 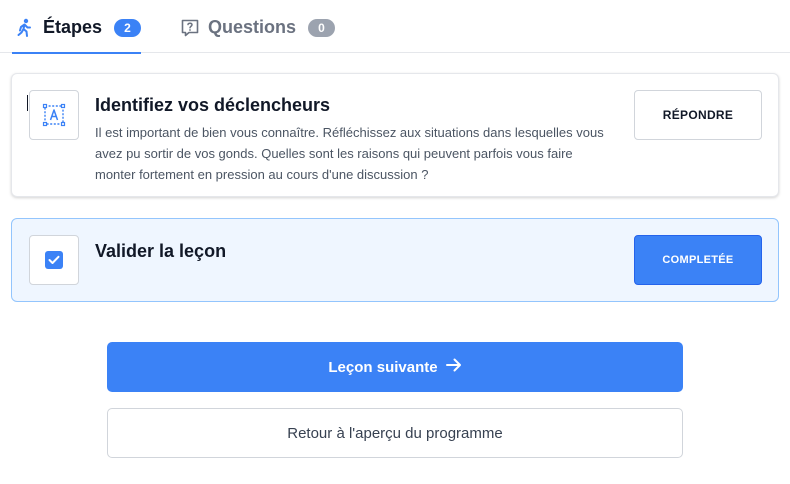 What do you see at coordinates (698, 260) in the screenshot?
I see `completed-button: COMPLETÉE` at bounding box center [698, 260].